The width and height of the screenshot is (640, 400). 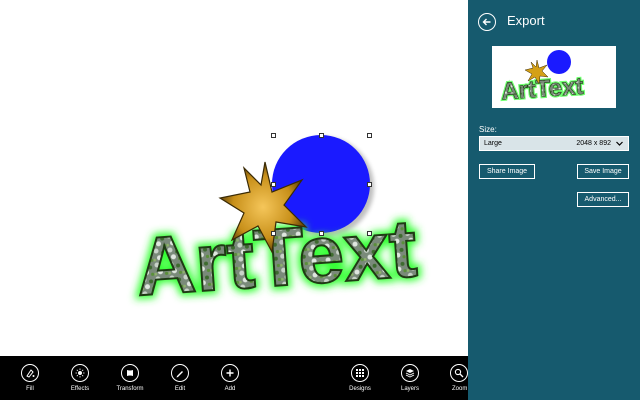 What do you see at coordinates (542, 89) in the screenshot?
I see `svg-text: ArtText` at bounding box center [542, 89].